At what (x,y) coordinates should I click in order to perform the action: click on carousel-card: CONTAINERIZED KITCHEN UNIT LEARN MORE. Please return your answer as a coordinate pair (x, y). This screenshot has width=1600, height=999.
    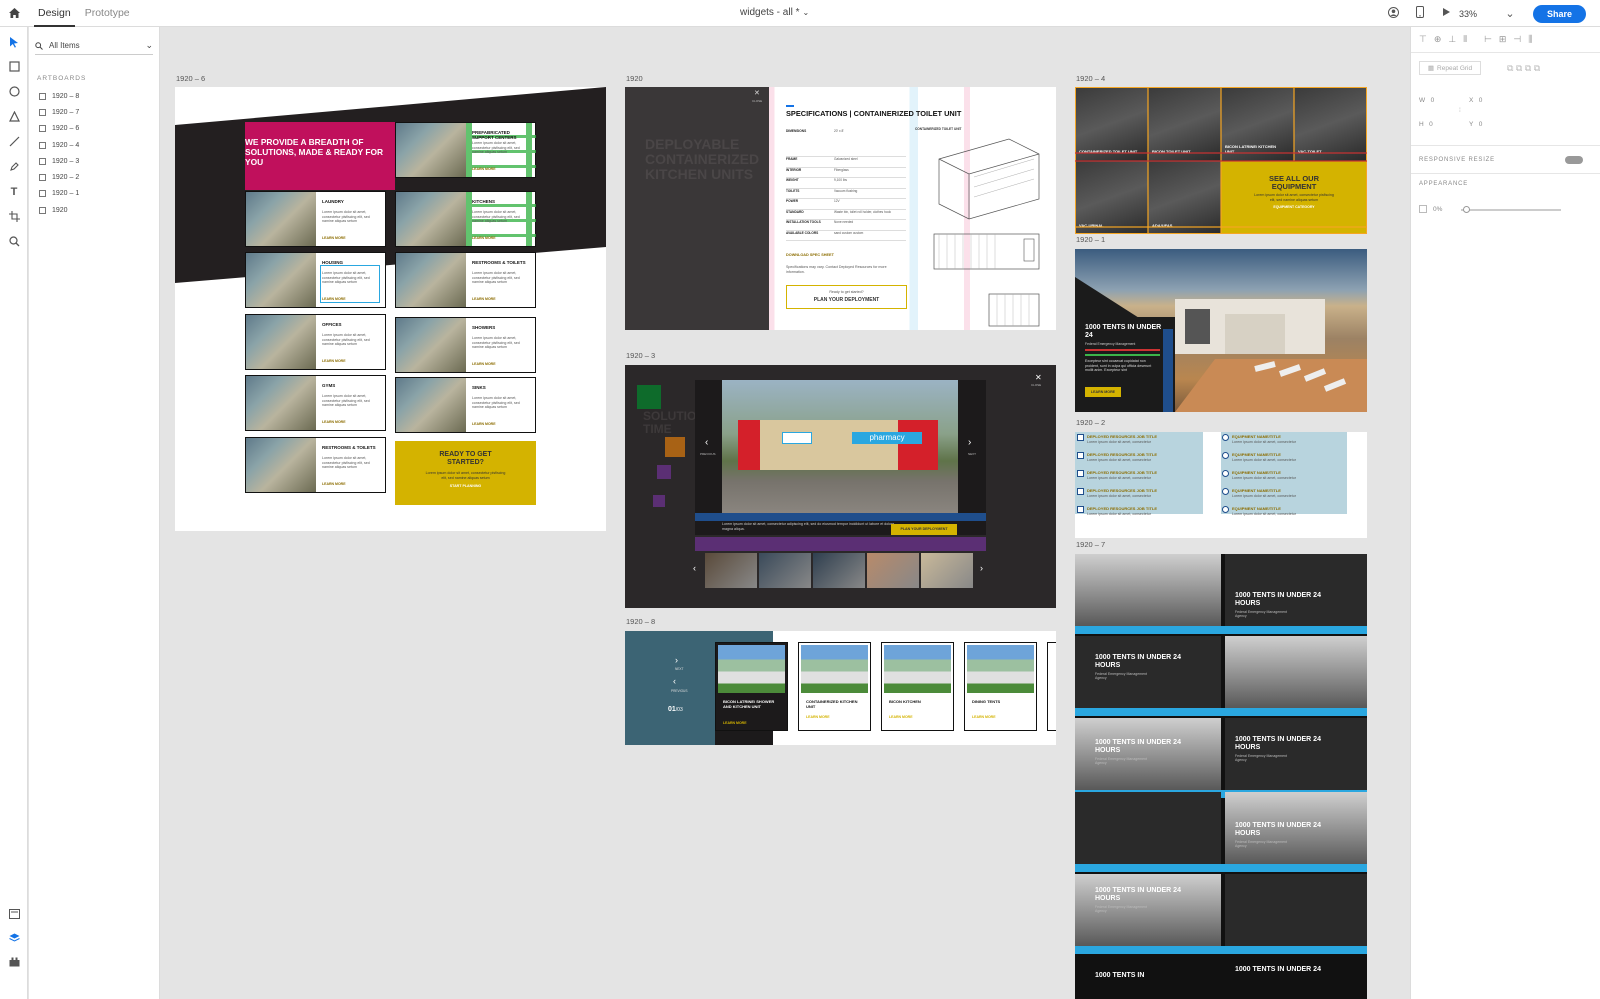
    Looking at the image, I should click on (834, 686).